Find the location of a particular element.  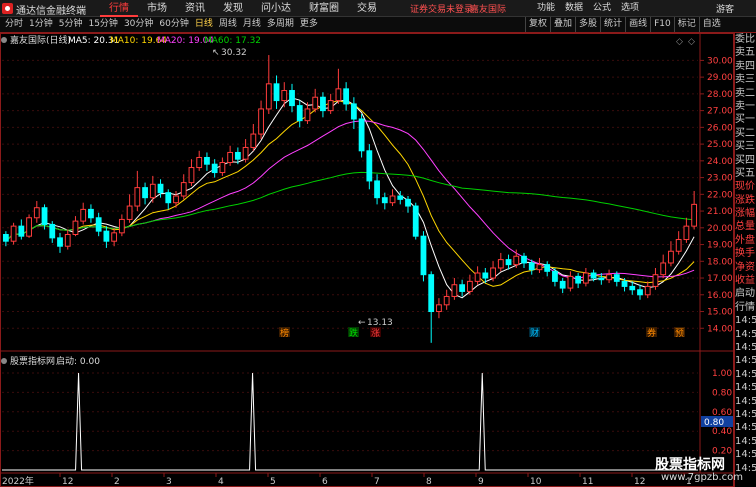

quote-field-label: 卖一 is located at coordinates (745, 106).